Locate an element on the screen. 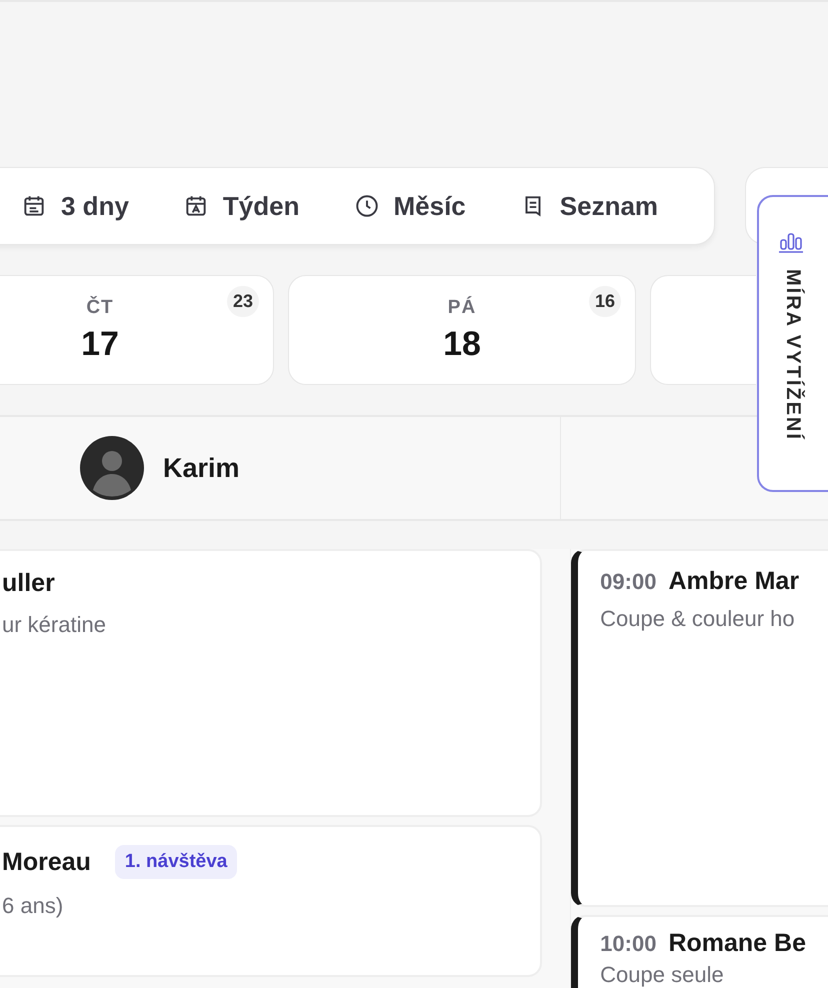 The height and width of the screenshot is (988, 828). clock-icon is located at coordinates (367, 206).